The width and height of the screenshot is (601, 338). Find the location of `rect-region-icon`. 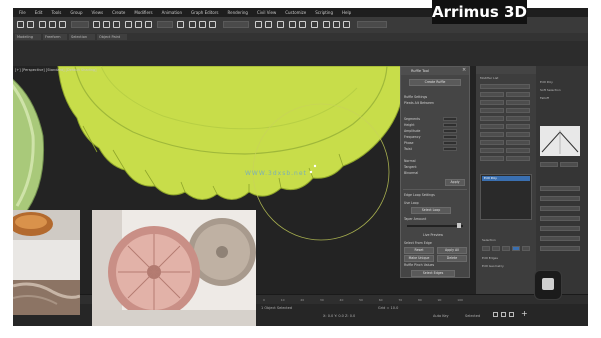

rect-region-icon is located at coordinates (116, 24).